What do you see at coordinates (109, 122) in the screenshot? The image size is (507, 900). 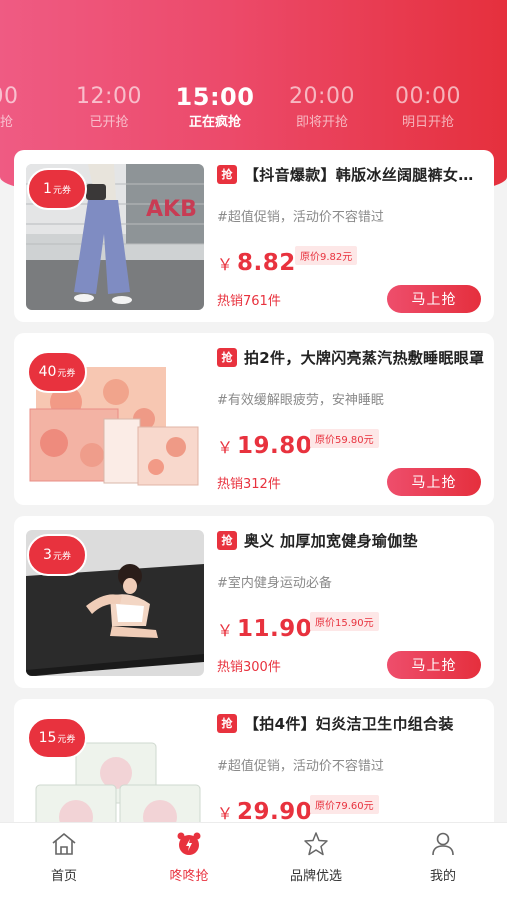 I see `time-slot-status: 已开抢` at bounding box center [109, 122].